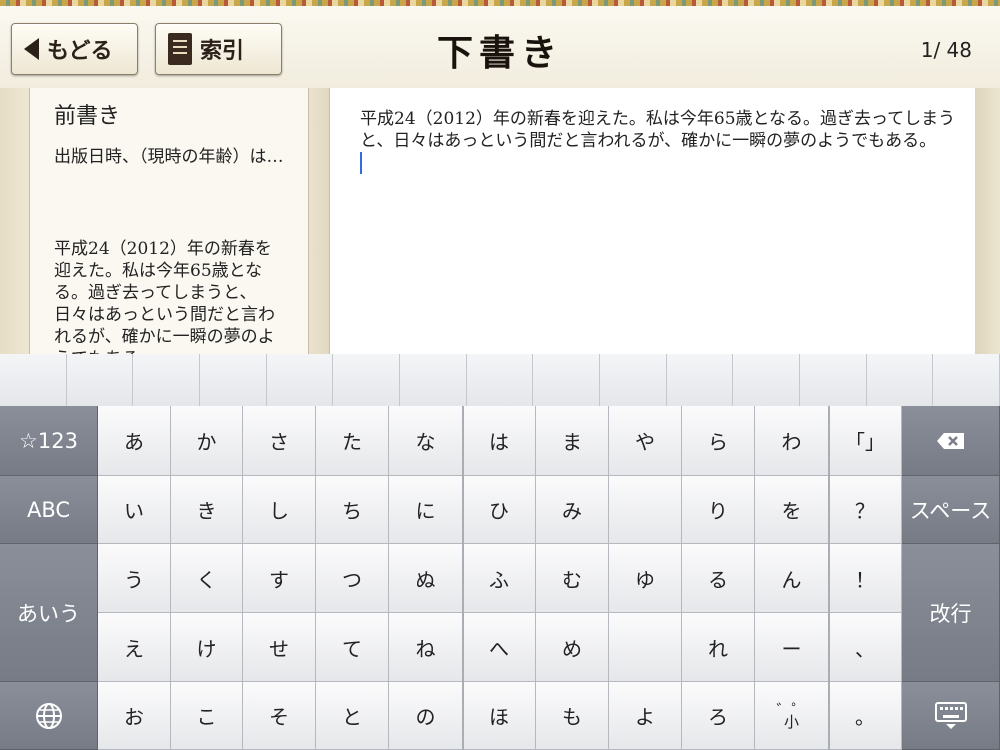 This screenshot has height=750, width=1000. I want to click on kana-key-3-3: て, so click(352, 647).